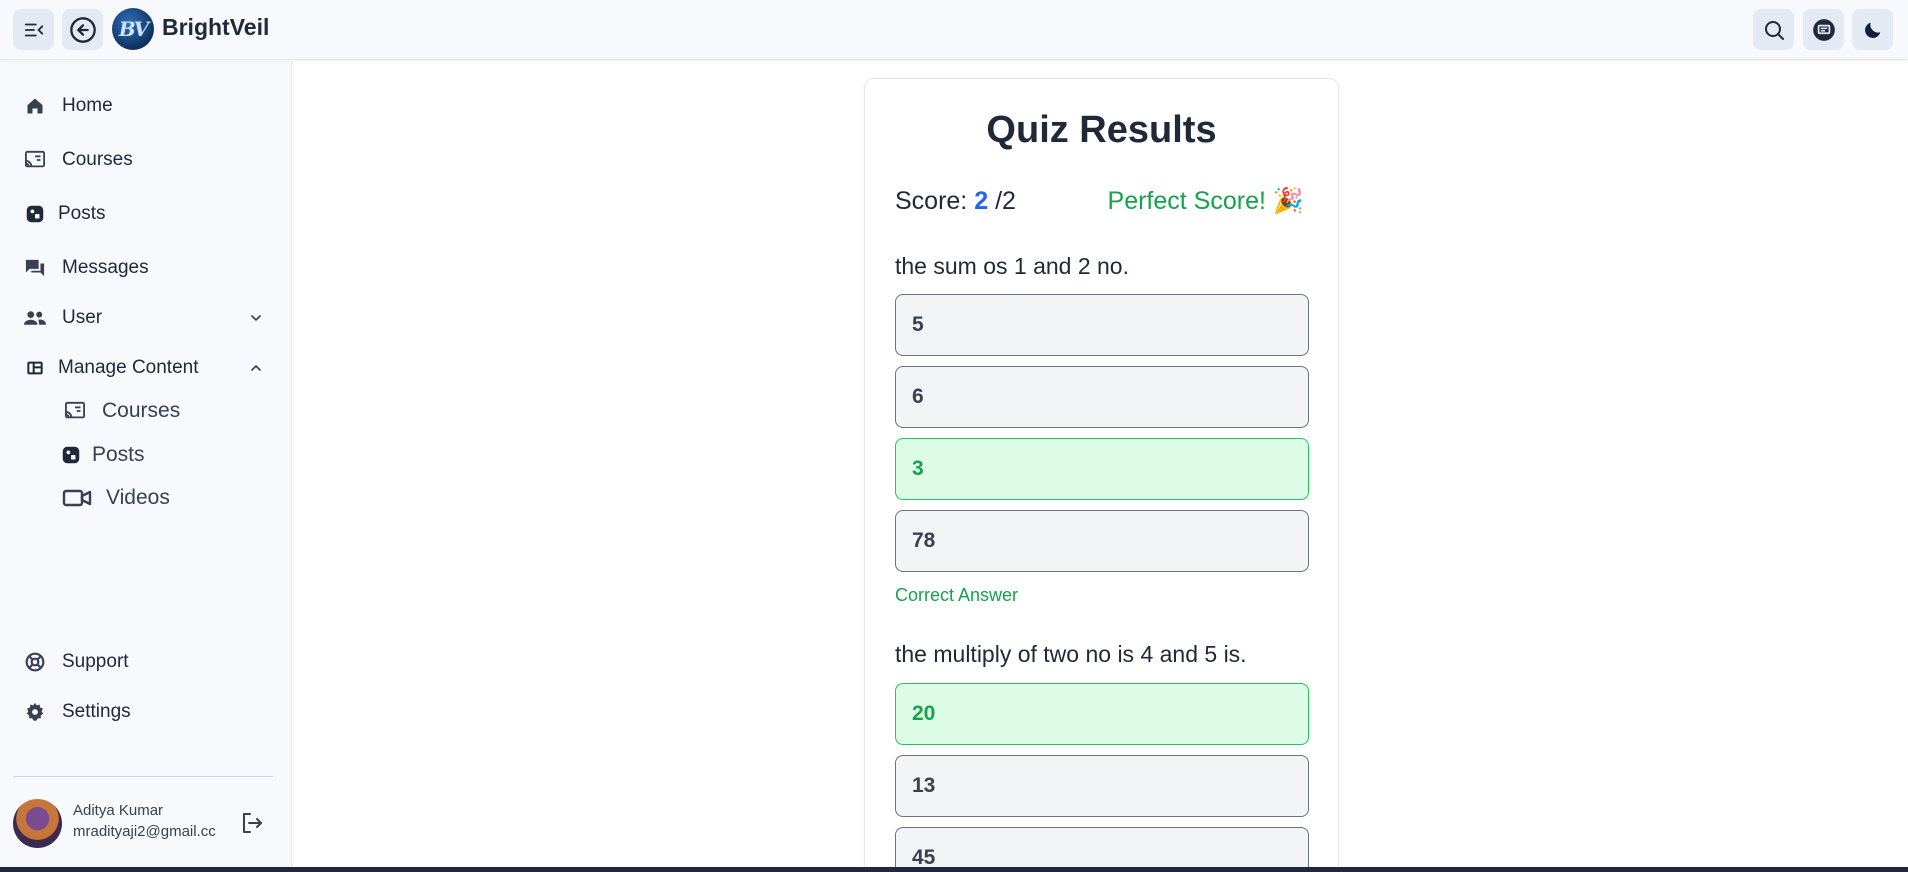 Image resolution: width=1908 pixels, height=872 pixels. I want to click on search-button, so click(1773, 29).